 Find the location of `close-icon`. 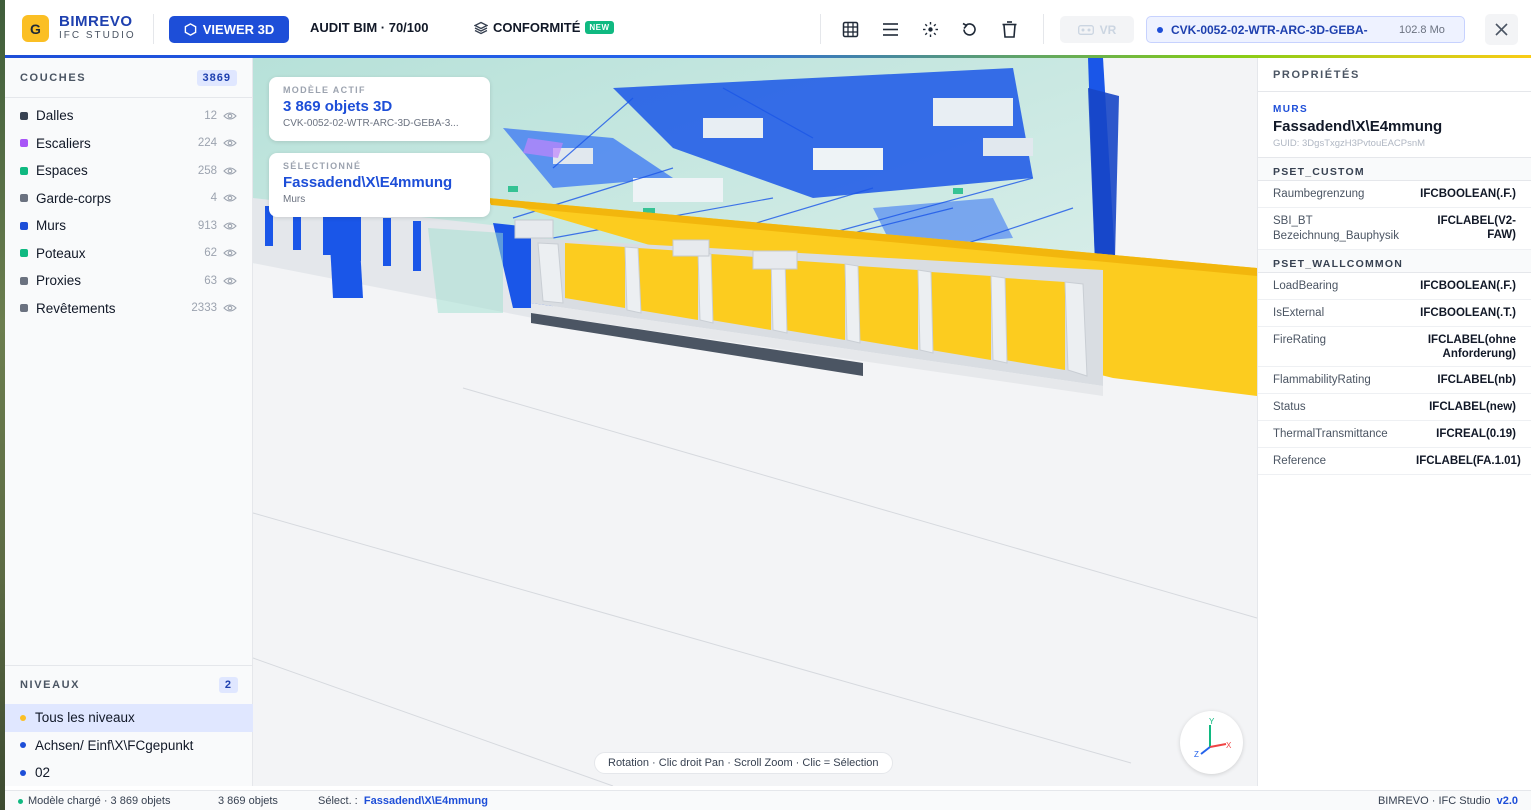

close-icon is located at coordinates (1501, 29).